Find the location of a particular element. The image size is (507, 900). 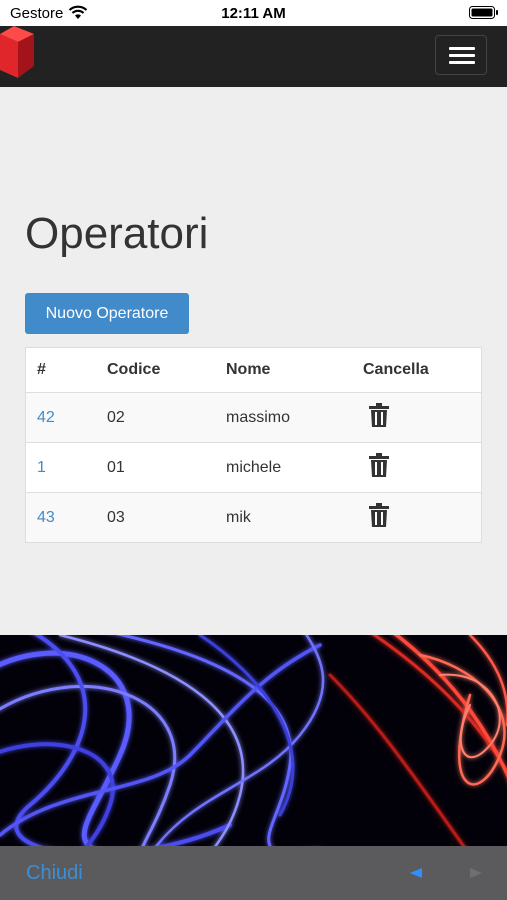

codice-cell: 01 is located at coordinates (166, 467).